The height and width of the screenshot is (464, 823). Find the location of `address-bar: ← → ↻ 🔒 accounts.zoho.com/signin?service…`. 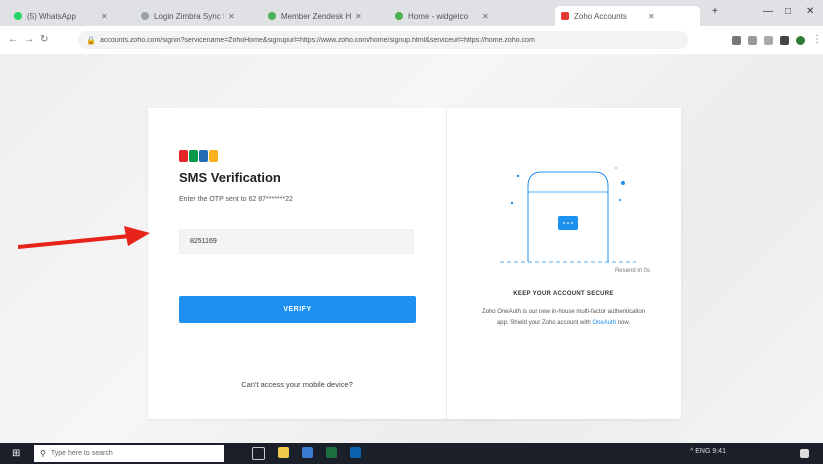

address-bar: ← → ↻ 🔒 accounts.zoho.com/signin?service… is located at coordinates (411, 40).